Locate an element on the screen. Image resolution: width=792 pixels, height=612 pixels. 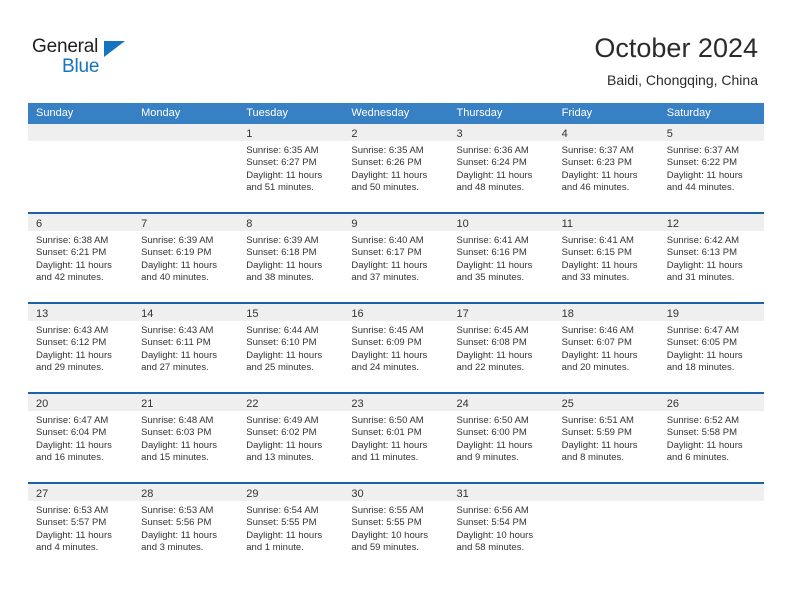
sunrise-text: Sunrise: 6:54 AM is located at coordinates (282, 510).